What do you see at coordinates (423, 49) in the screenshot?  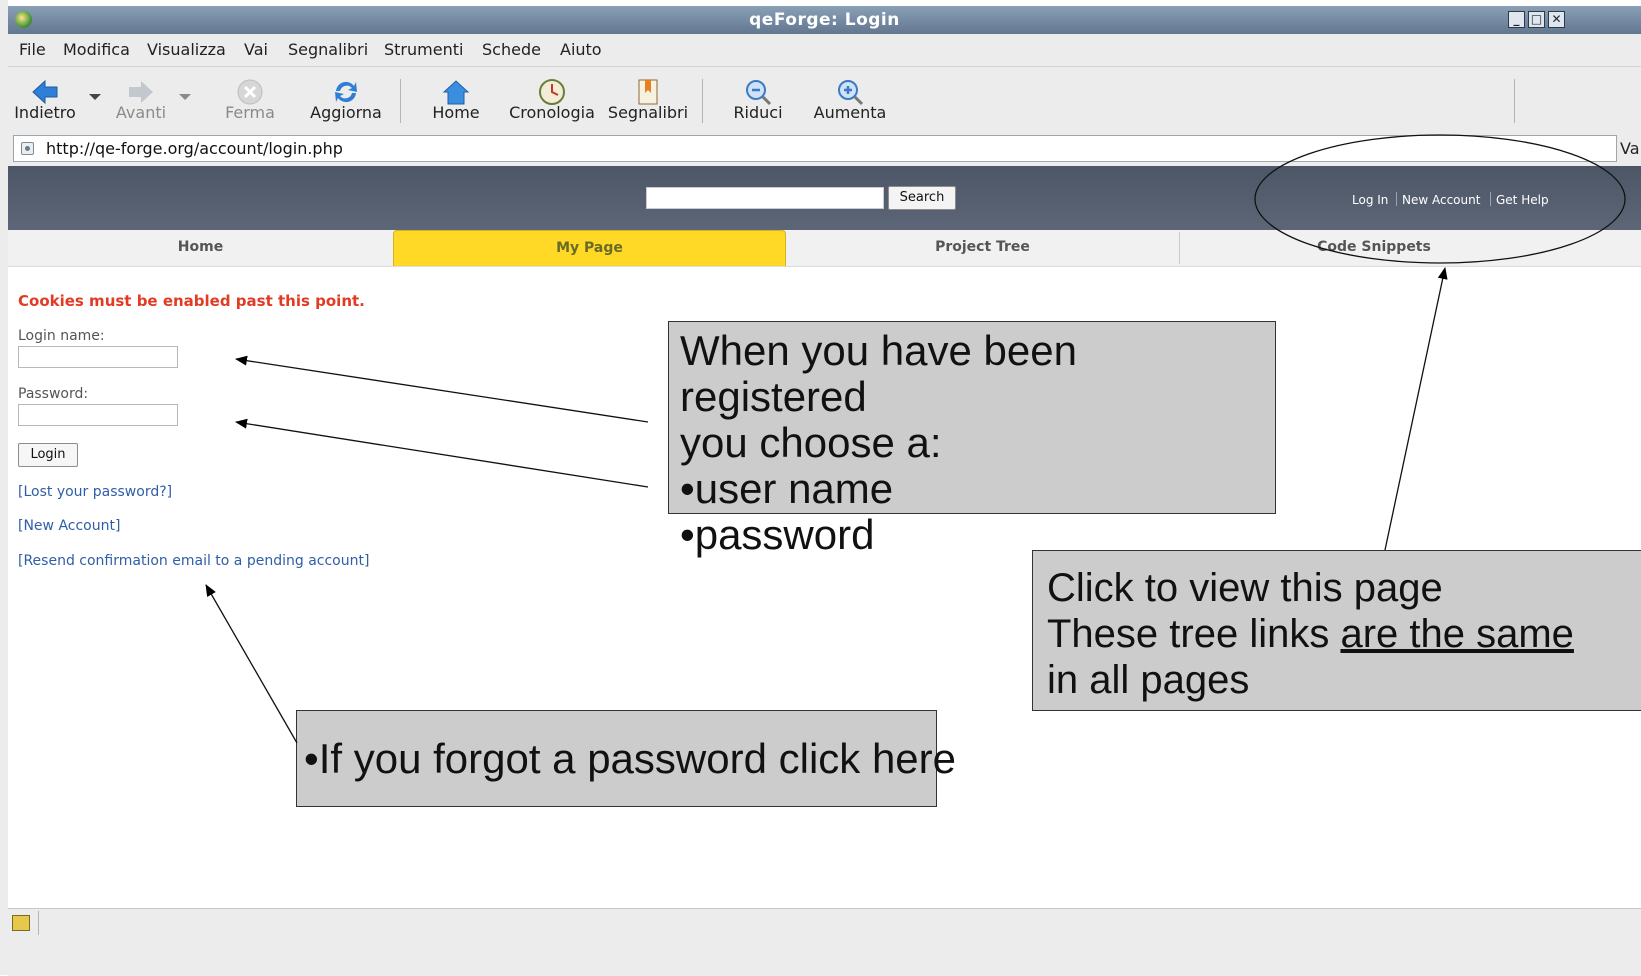 I see `menu-strumenti: Strumenti` at bounding box center [423, 49].